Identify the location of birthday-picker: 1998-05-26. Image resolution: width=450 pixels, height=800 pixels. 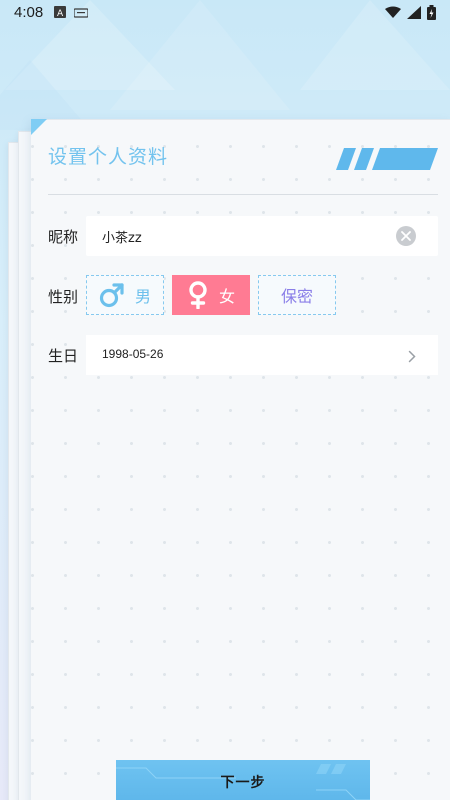
(262, 355).